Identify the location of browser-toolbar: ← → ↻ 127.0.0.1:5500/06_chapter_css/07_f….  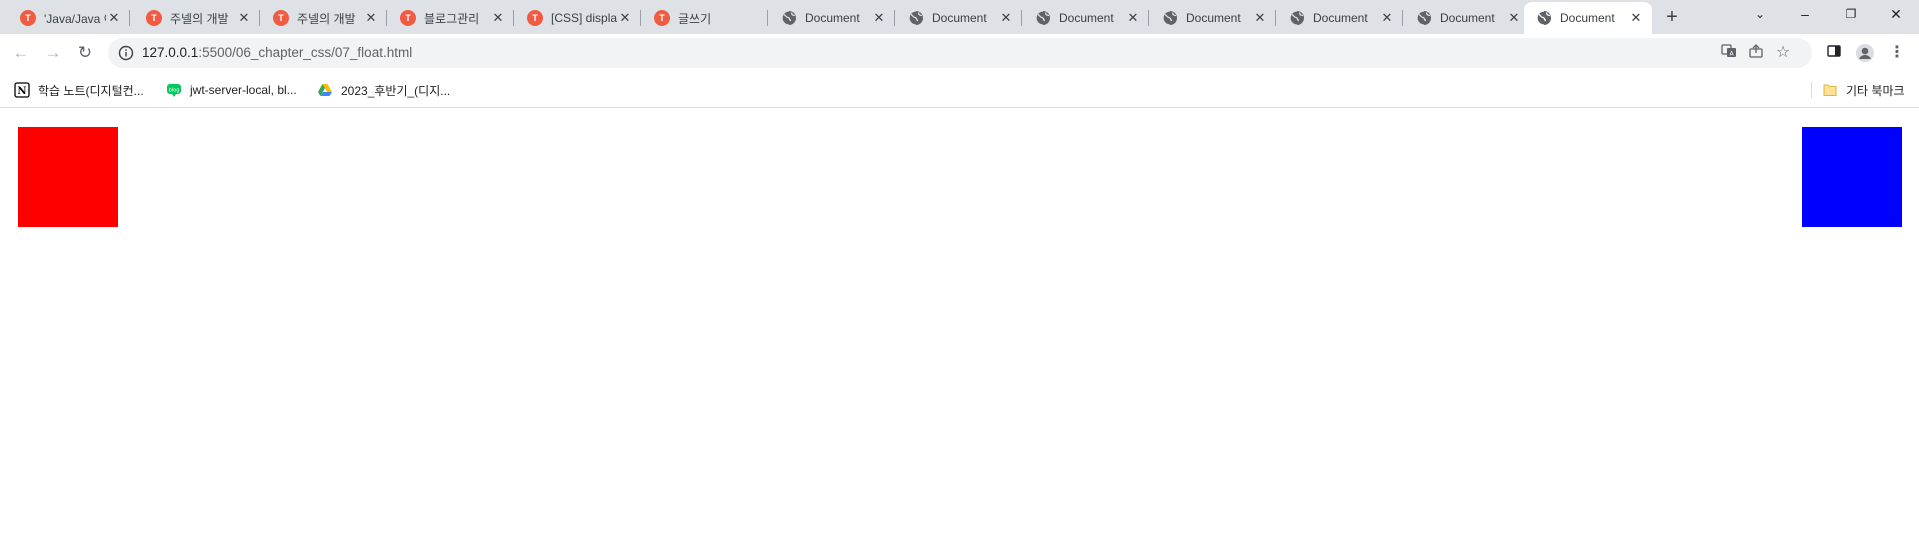
(959, 53).